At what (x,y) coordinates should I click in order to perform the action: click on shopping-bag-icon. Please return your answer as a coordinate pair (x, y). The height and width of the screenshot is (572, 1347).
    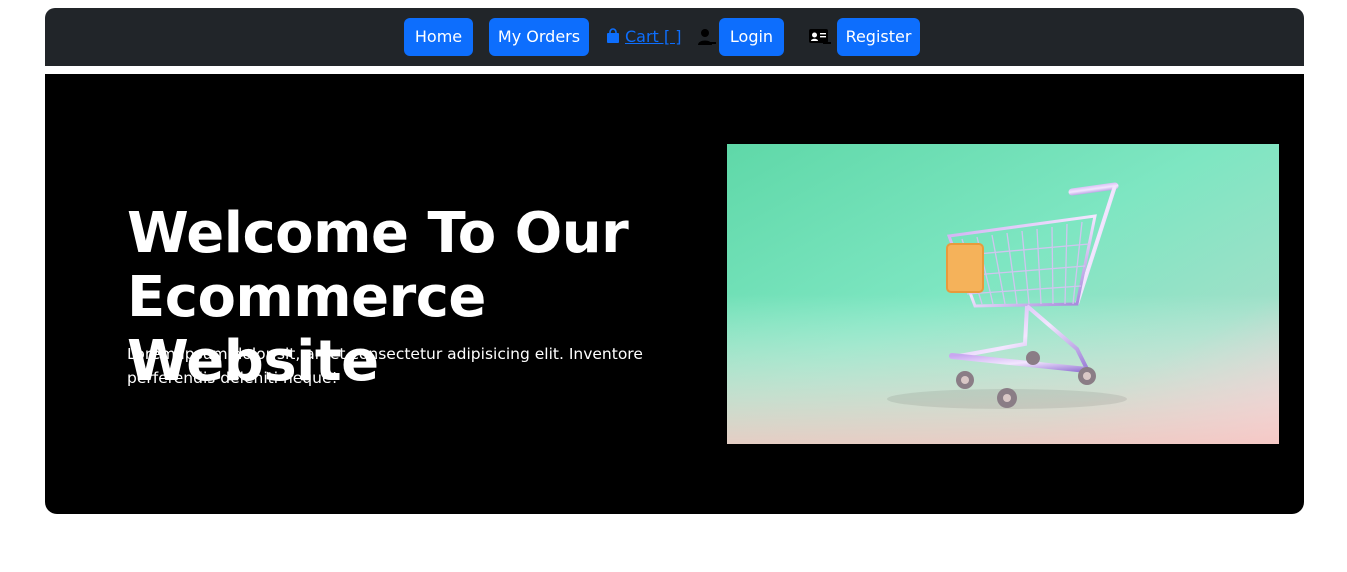
    Looking at the image, I should click on (613, 35).